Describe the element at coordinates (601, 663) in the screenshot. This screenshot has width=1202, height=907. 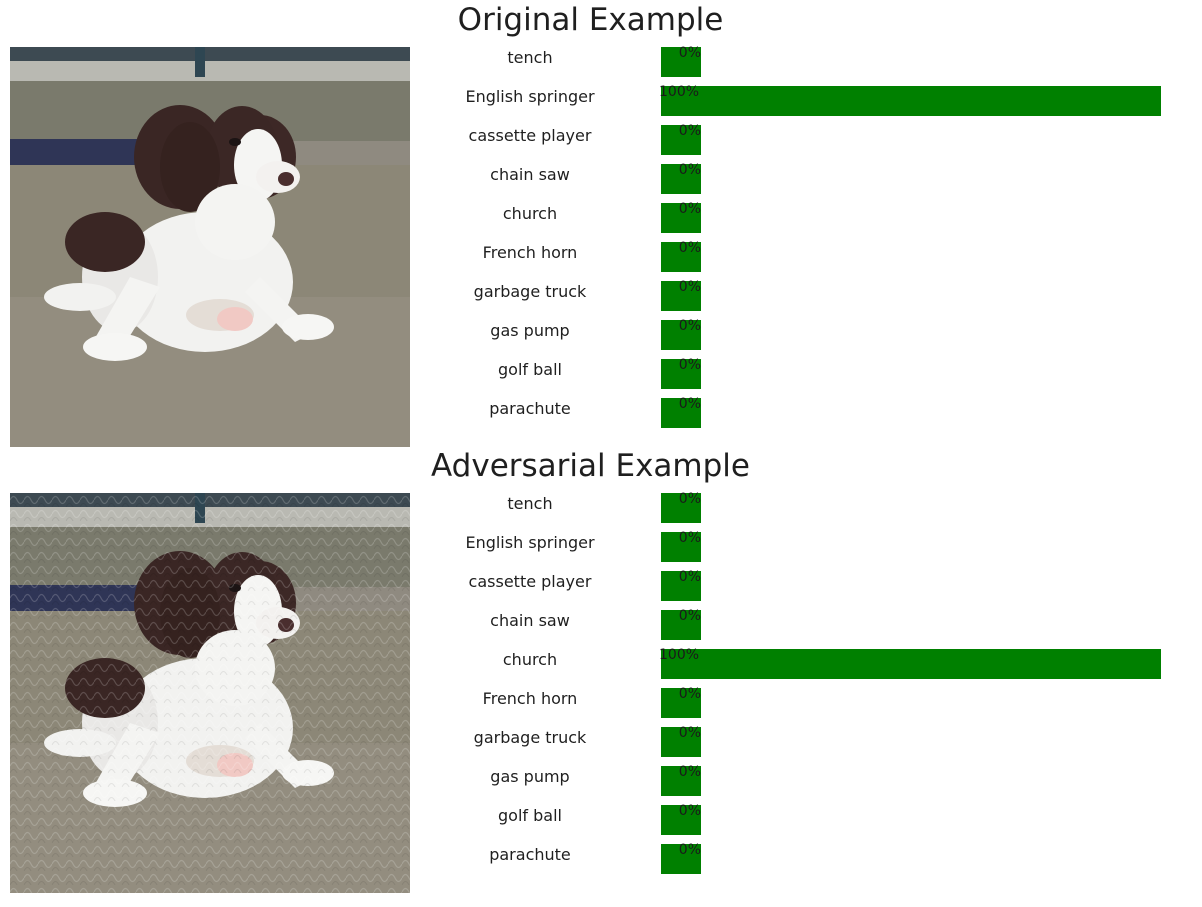
I see `prediction-row: church 100%` at that location.